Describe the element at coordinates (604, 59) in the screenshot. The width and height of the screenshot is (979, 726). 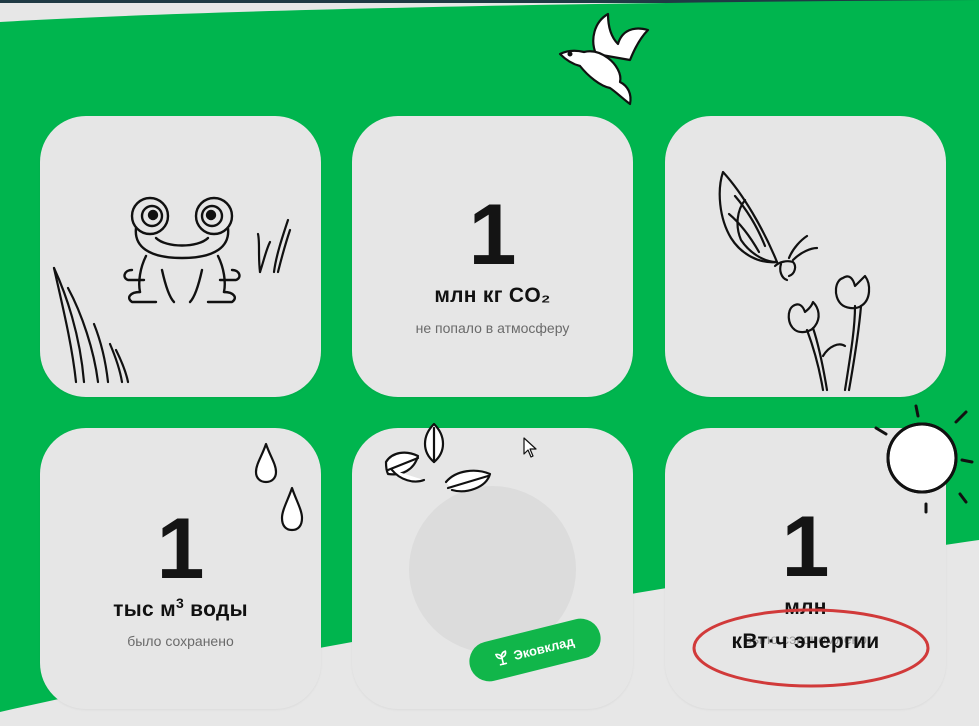
I see `dove-icon` at that location.